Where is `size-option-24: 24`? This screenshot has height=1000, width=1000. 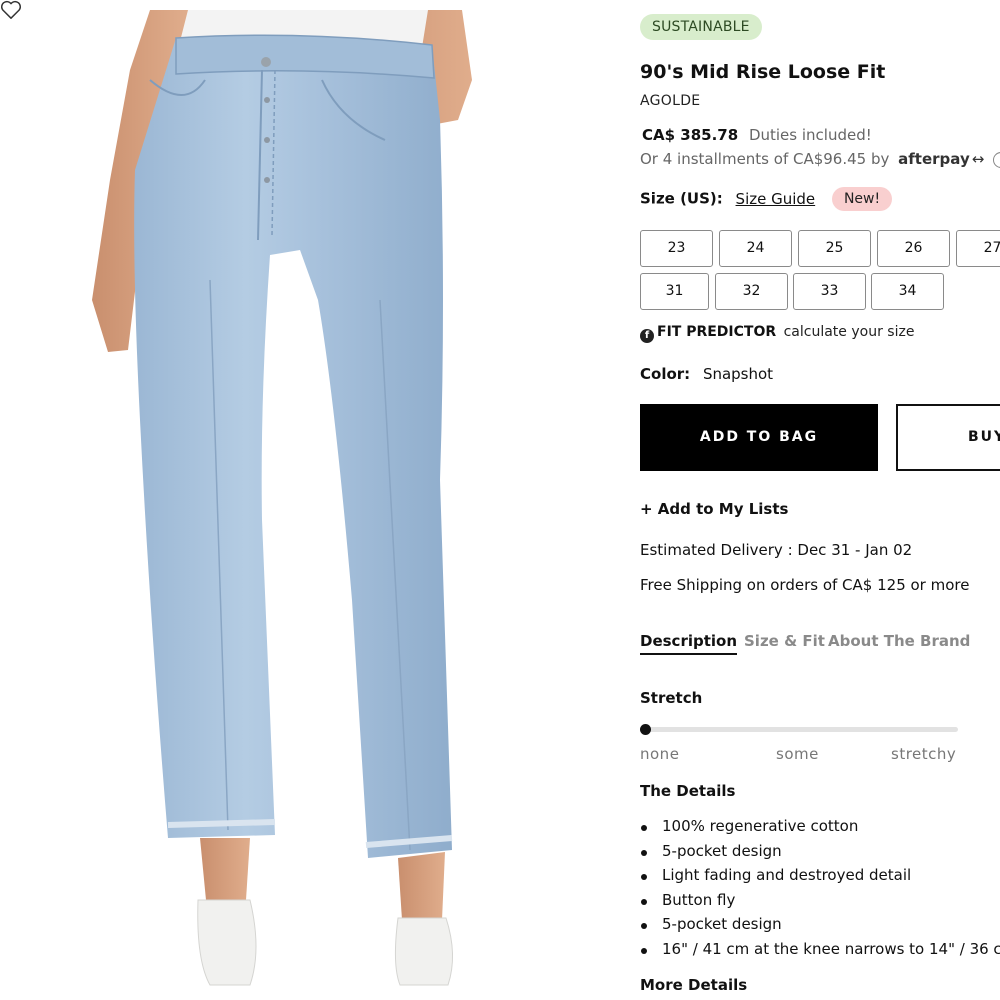 size-option-24: 24 is located at coordinates (755, 248).